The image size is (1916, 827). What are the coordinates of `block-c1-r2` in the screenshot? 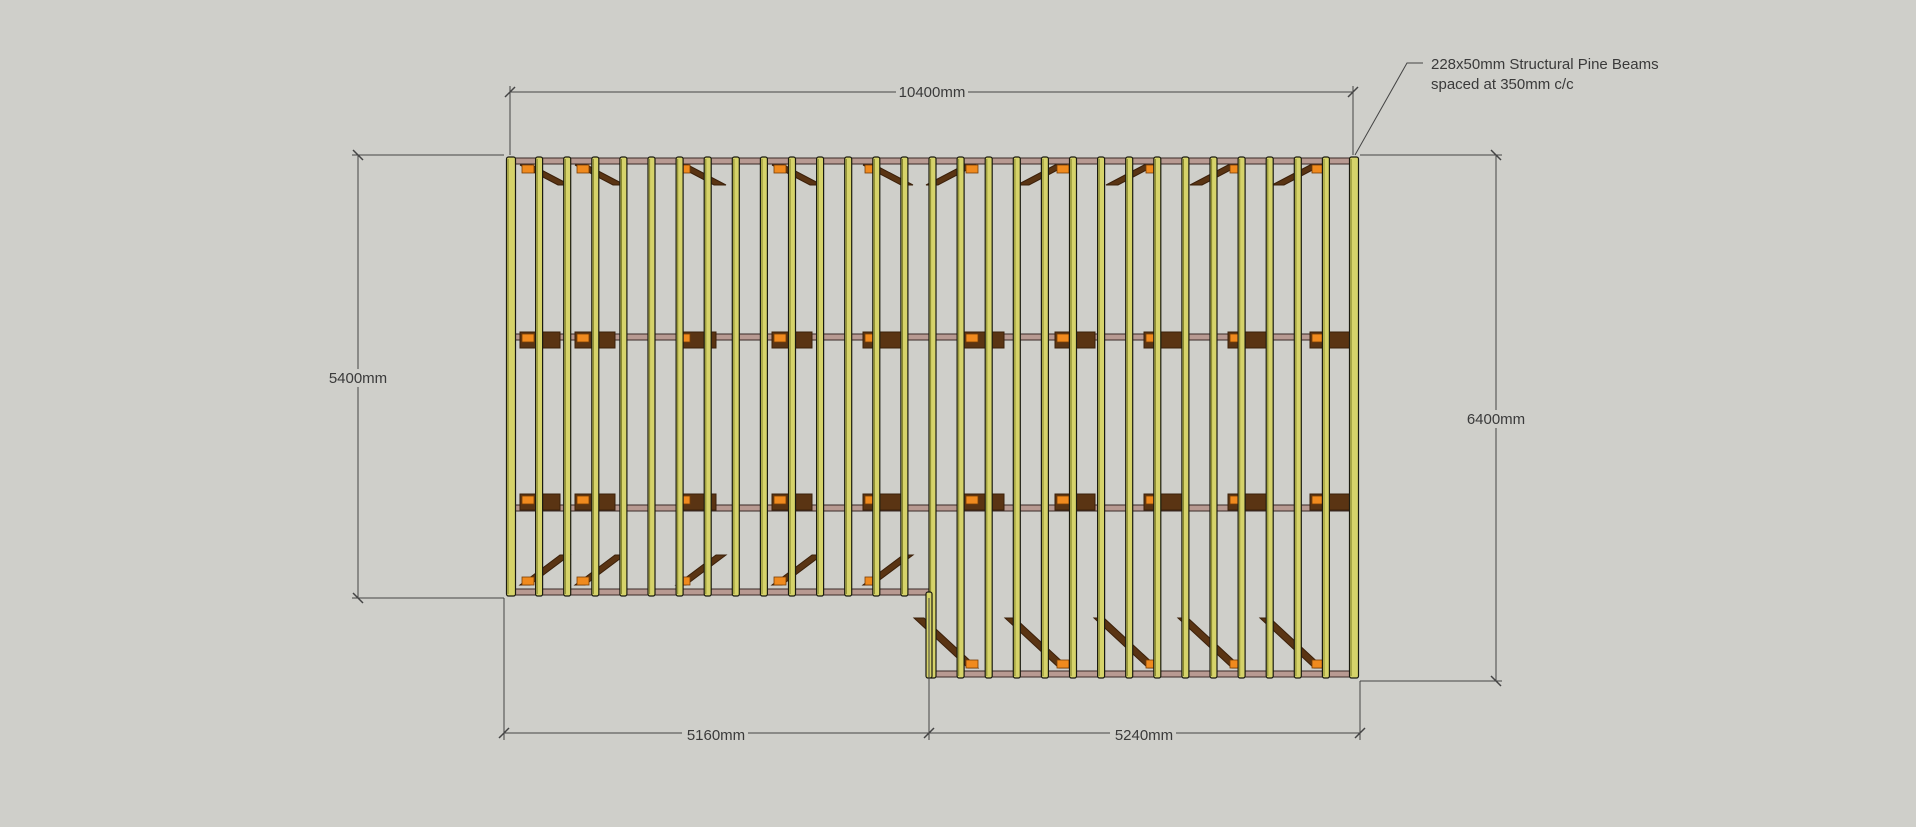 It's located at (528, 338).